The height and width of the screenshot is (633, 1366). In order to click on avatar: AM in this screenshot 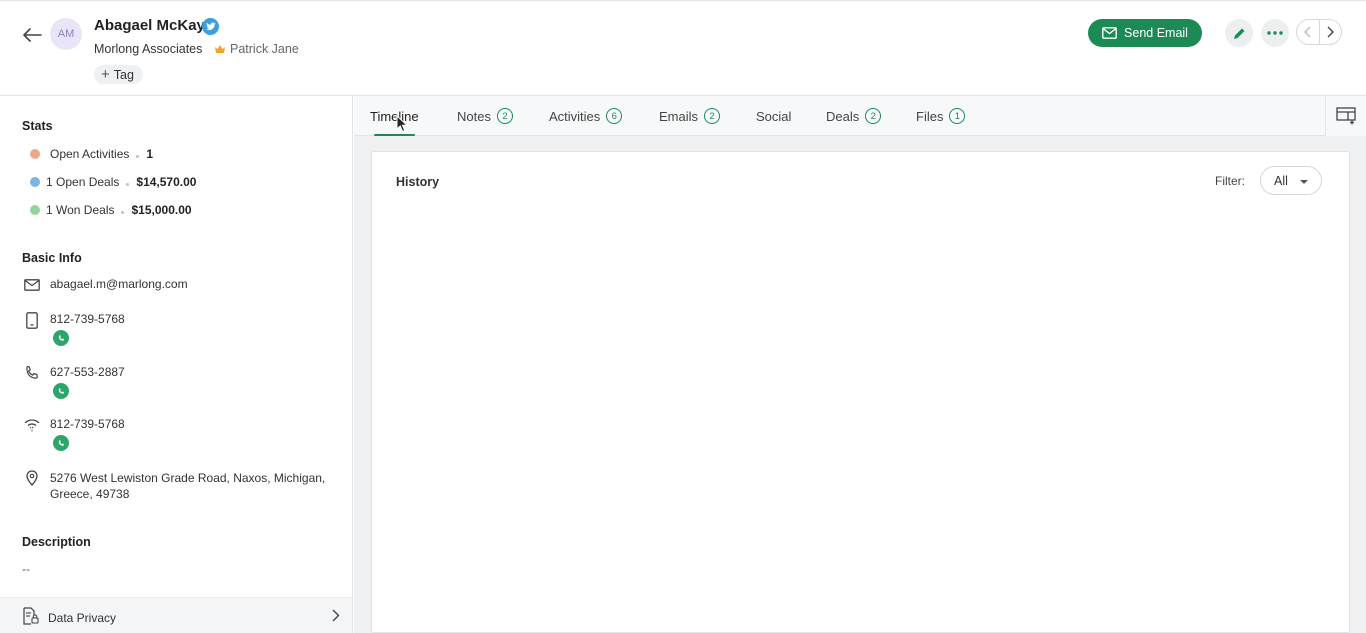, I will do `click(66, 34)`.